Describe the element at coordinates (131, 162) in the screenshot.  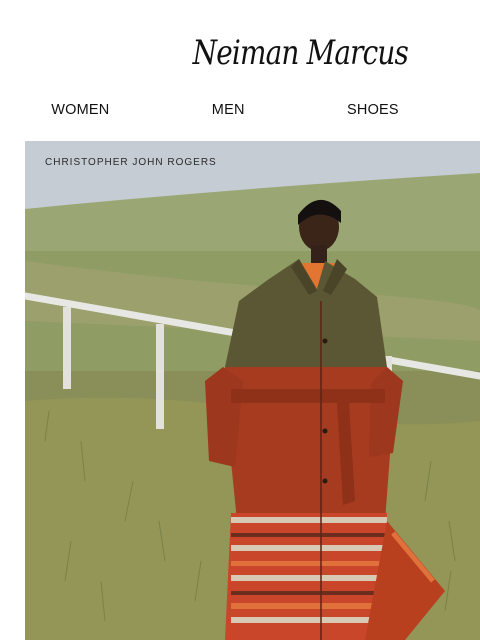
I see `designer-name: CHRISTOPHER JOHN ROGERS` at that location.